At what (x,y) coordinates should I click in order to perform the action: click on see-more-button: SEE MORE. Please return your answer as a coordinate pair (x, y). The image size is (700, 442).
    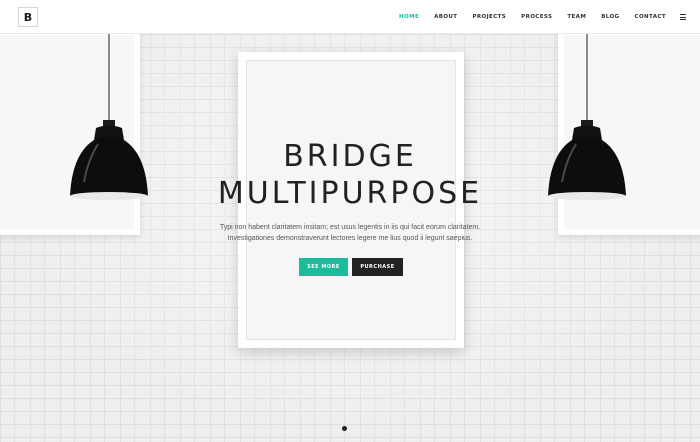
    Looking at the image, I should click on (323, 267).